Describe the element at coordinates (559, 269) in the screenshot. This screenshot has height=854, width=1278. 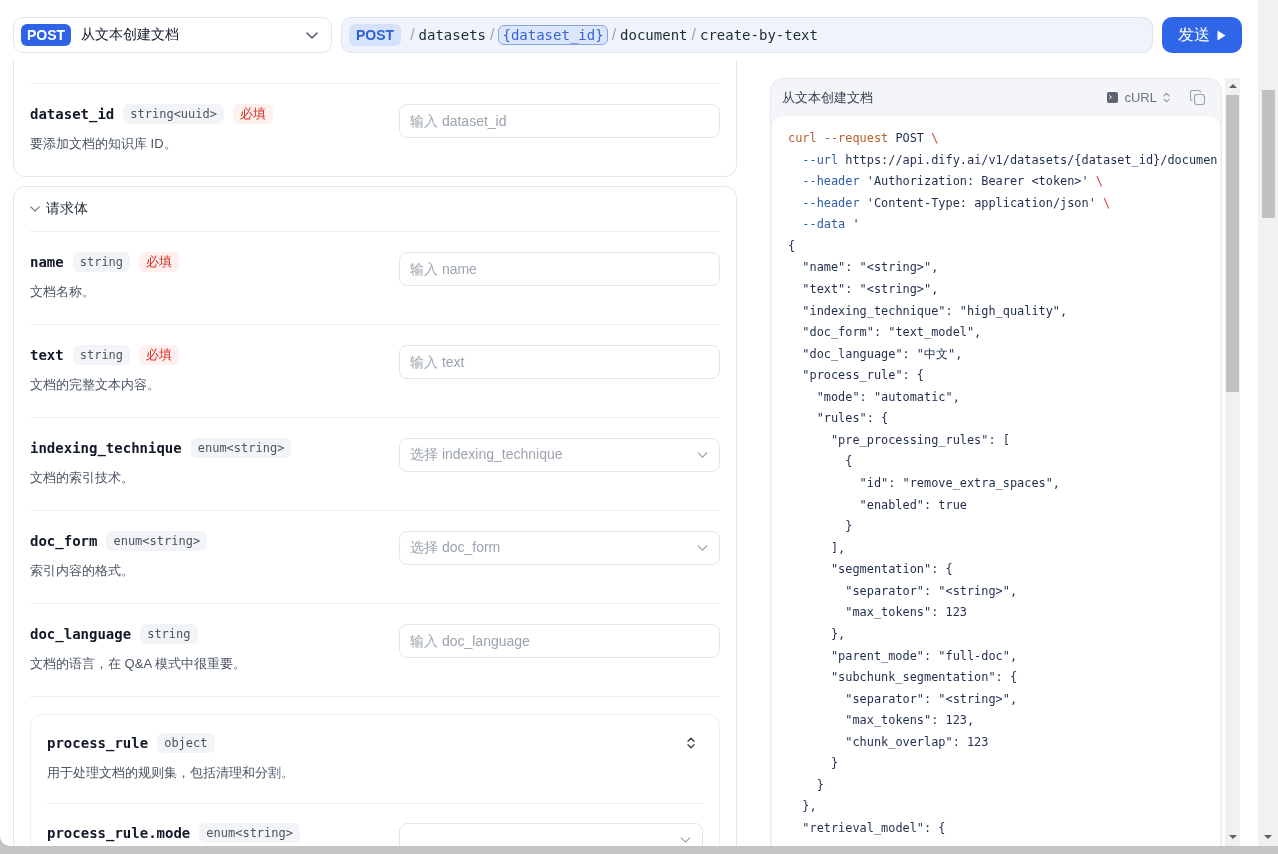
I see `input-field: 输入 name` at that location.